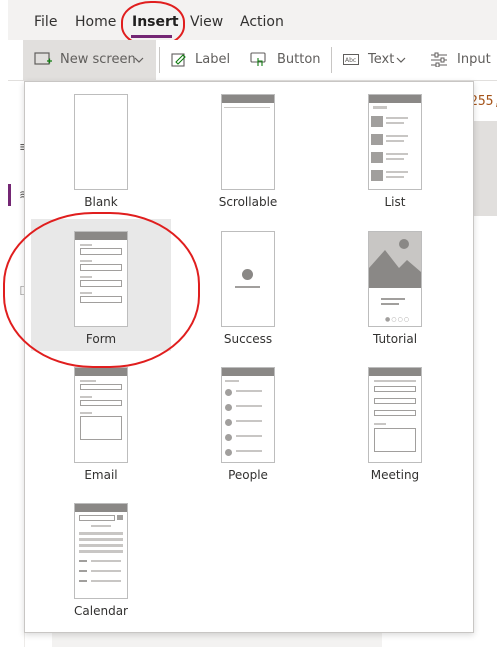 This screenshot has width=497, height=647. What do you see at coordinates (483, 168) in the screenshot?
I see `canvas-area` at bounding box center [483, 168].